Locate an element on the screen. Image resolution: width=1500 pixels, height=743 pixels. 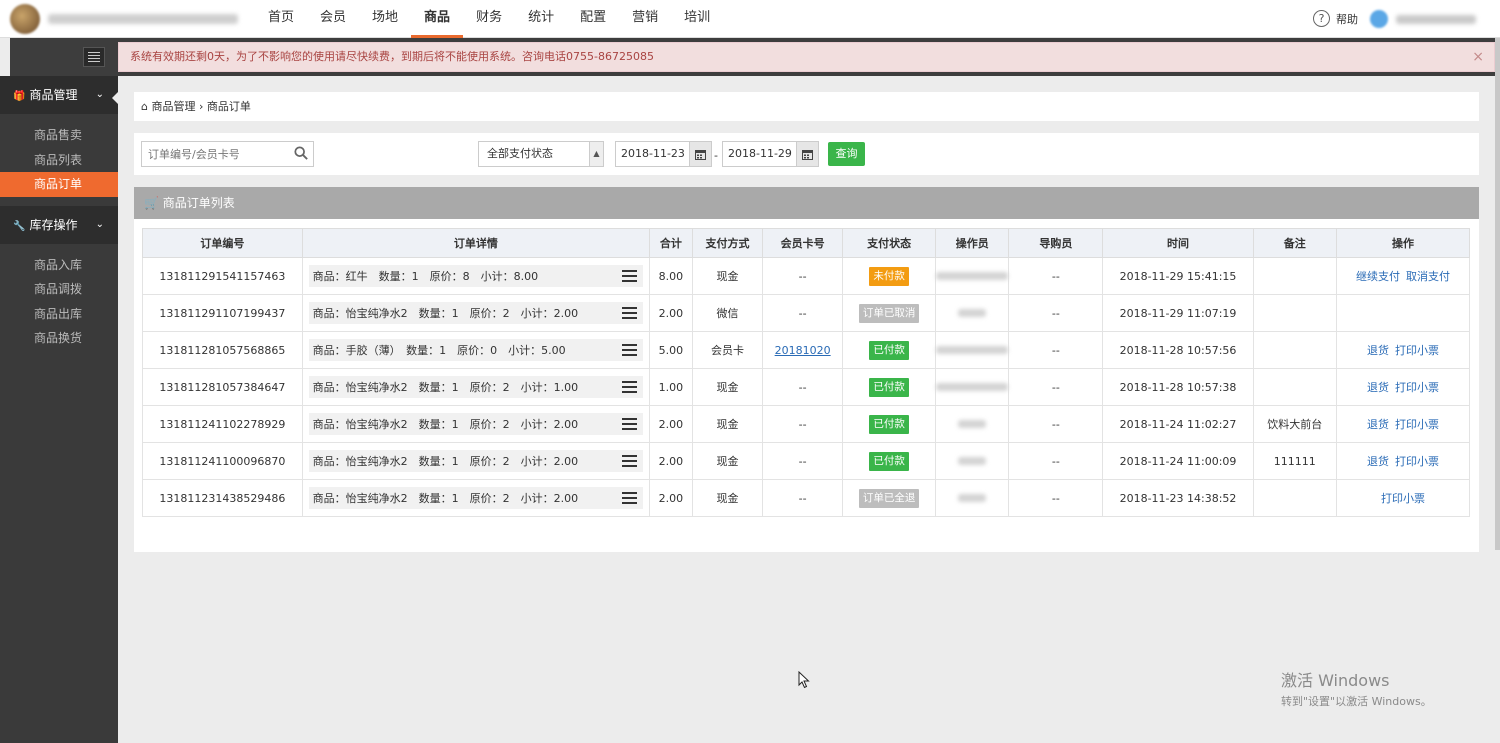
member-card-cell: 20181020 is located at coordinates (803, 350).